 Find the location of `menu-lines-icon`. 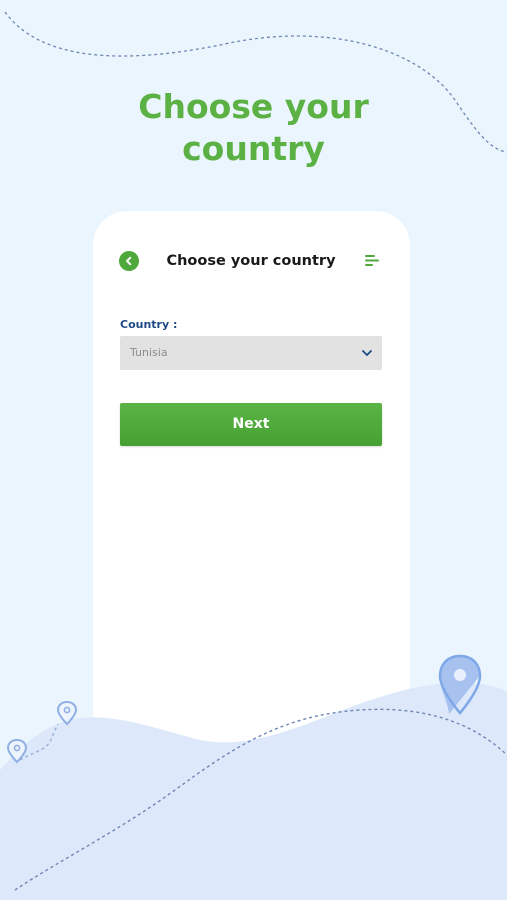

menu-lines-icon is located at coordinates (372, 260).